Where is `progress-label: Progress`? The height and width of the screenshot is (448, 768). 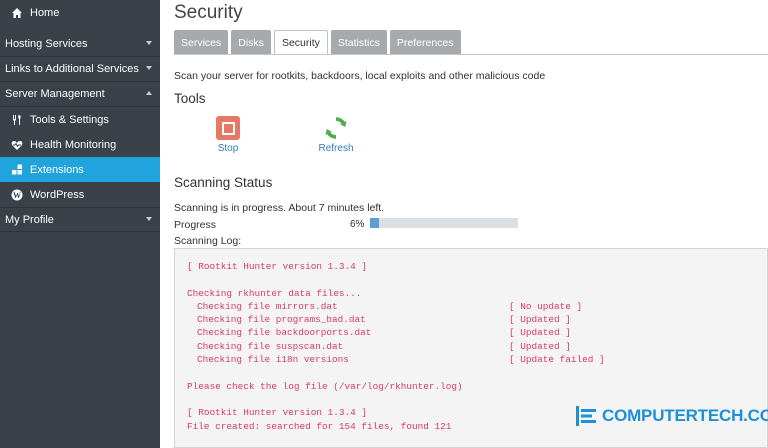 progress-label: Progress is located at coordinates (195, 225).